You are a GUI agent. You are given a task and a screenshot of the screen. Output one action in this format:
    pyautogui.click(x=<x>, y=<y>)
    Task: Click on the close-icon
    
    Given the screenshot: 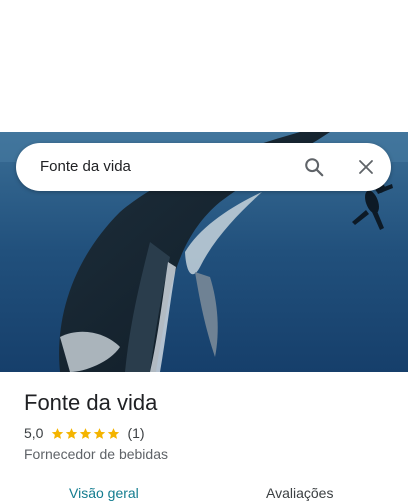 What is the action you would take?
    pyautogui.click(x=366, y=167)
    